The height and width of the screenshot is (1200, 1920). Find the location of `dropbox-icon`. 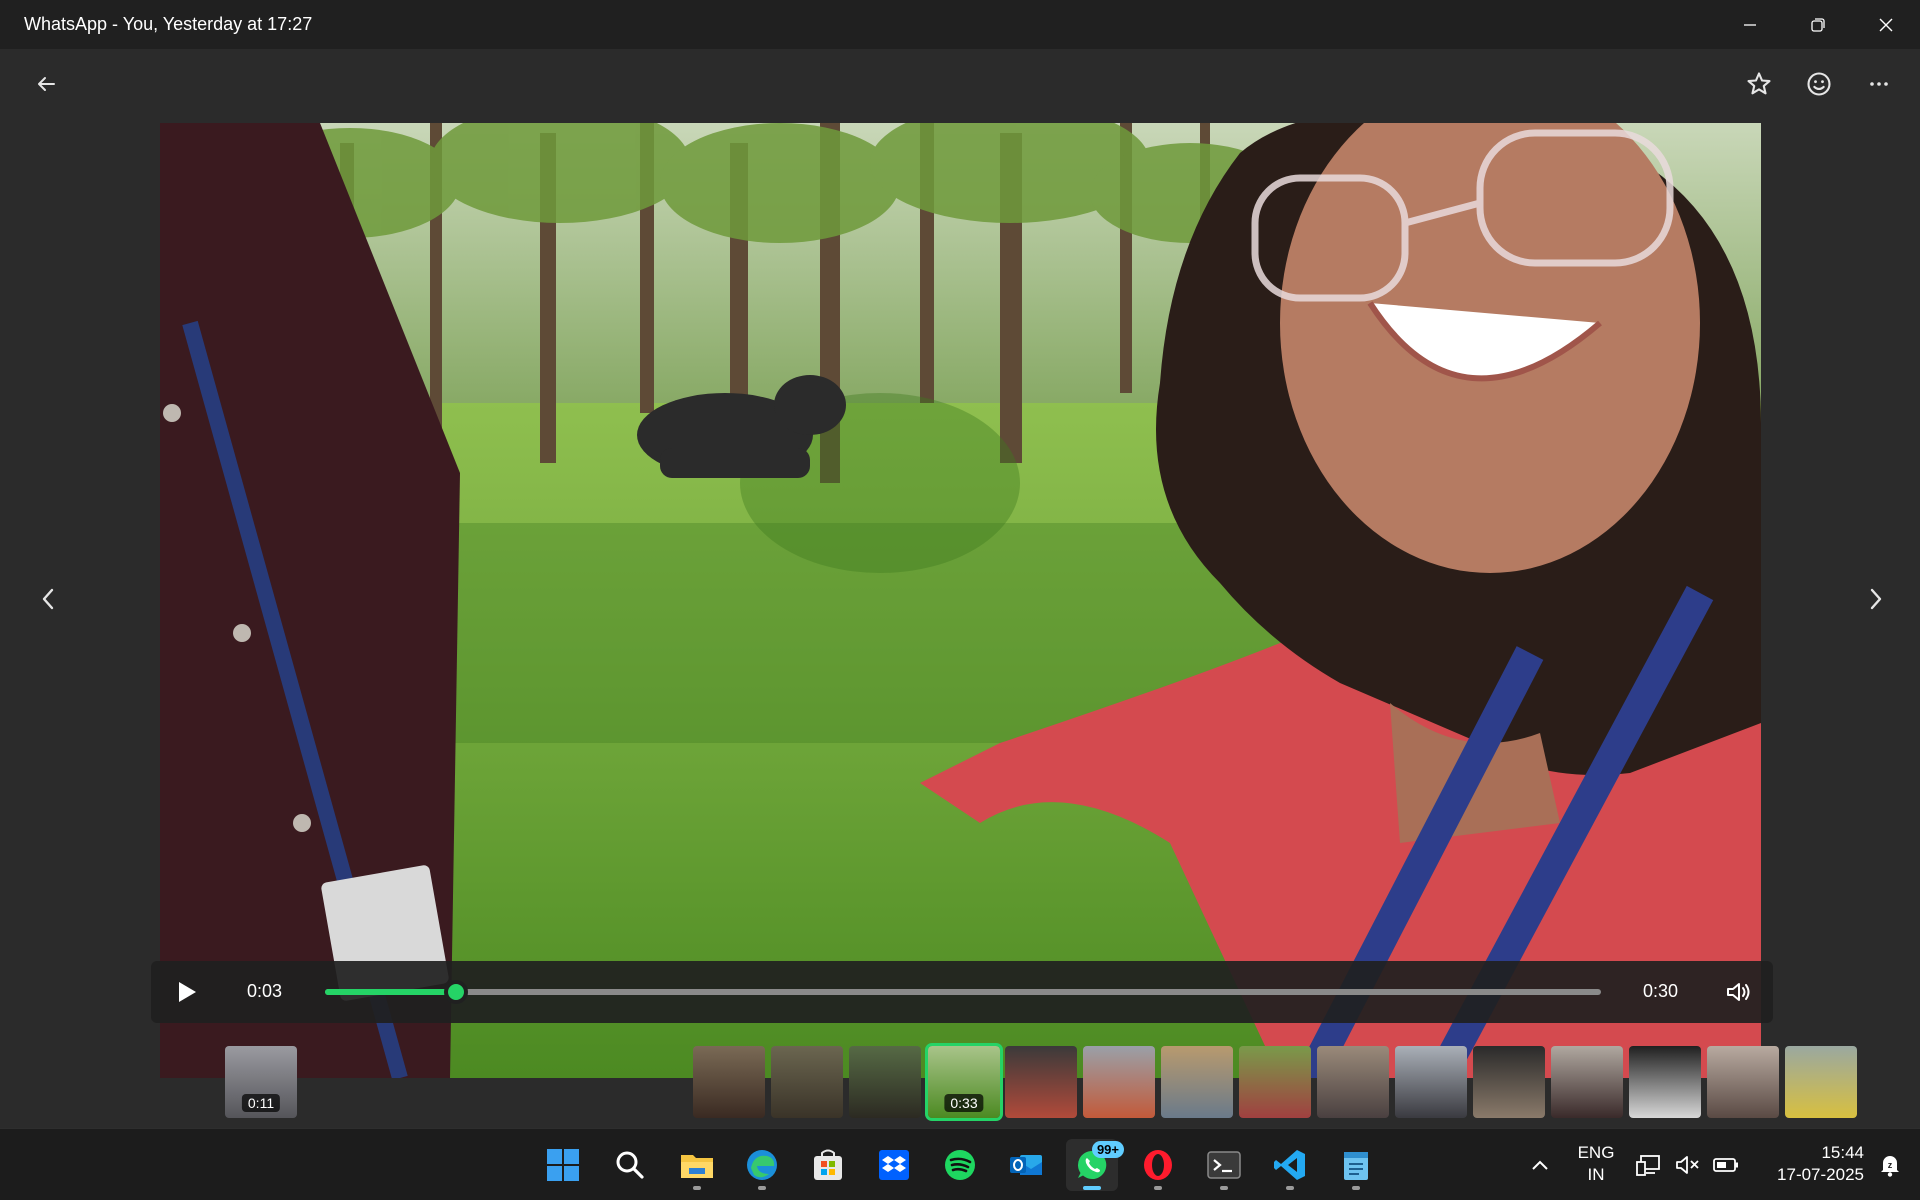

dropbox-icon is located at coordinates (894, 1165).